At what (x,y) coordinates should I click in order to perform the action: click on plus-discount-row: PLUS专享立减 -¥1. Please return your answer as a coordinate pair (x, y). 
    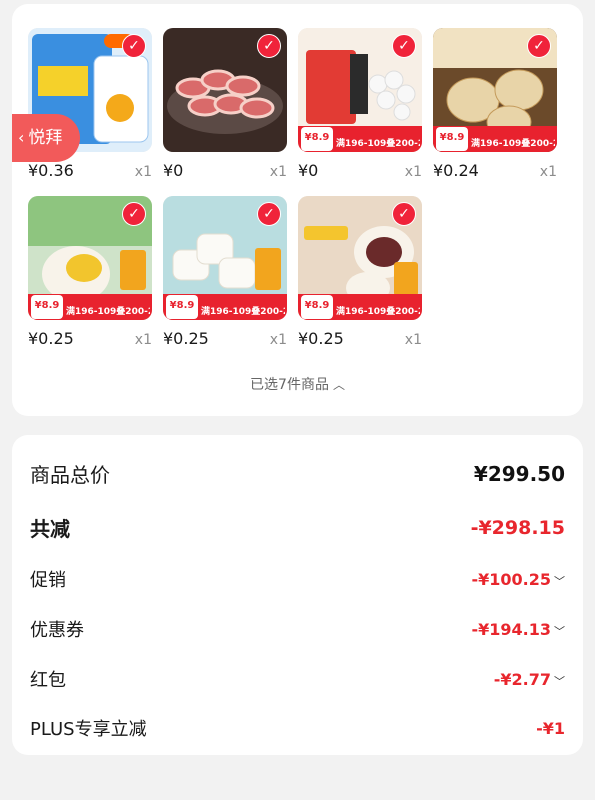
    Looking at the image, I should click on (297, 728).